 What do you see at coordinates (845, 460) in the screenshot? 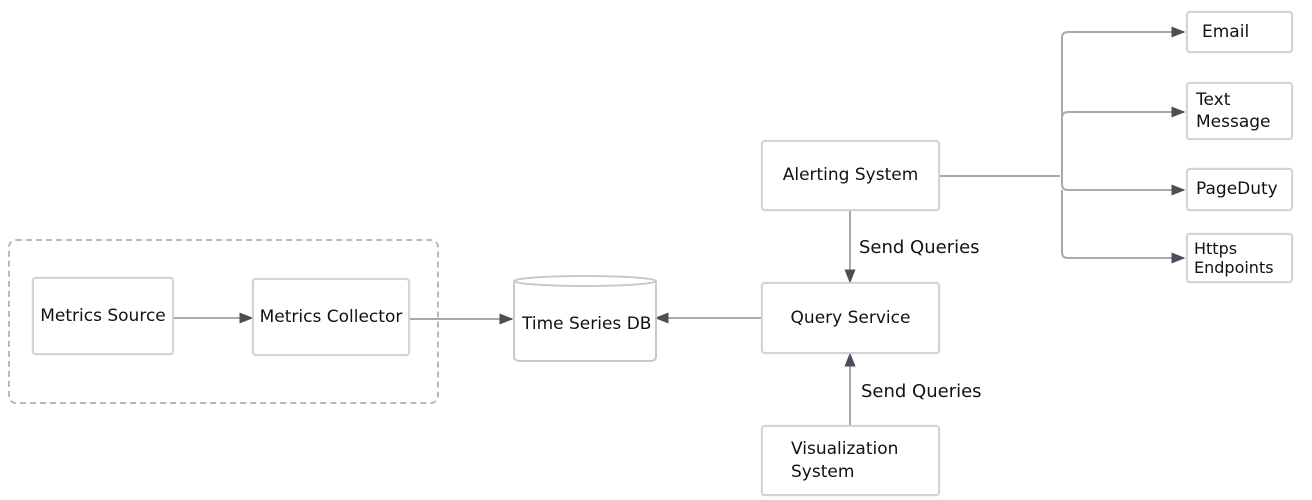
I see `visualization-system-label: Visualization System` at bounding box center [845, 460].